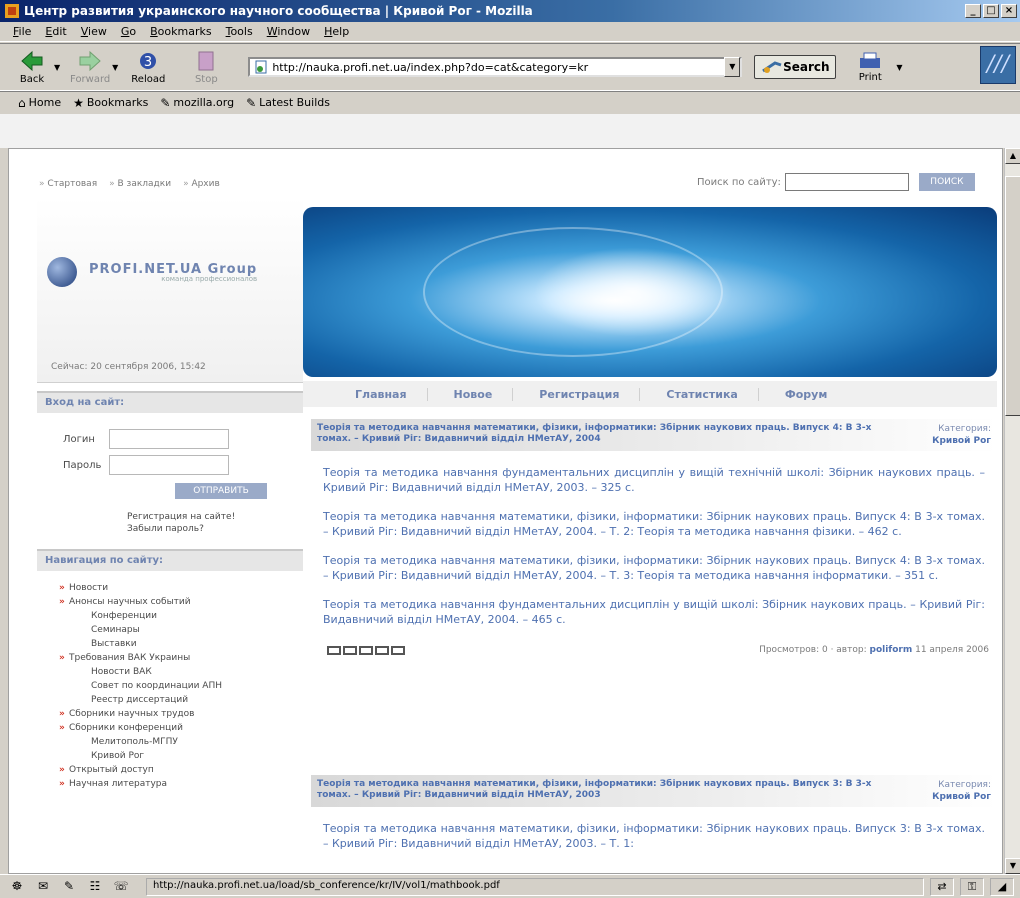  I want to click on nav-item: Открытый доступ, so click(181, 770).